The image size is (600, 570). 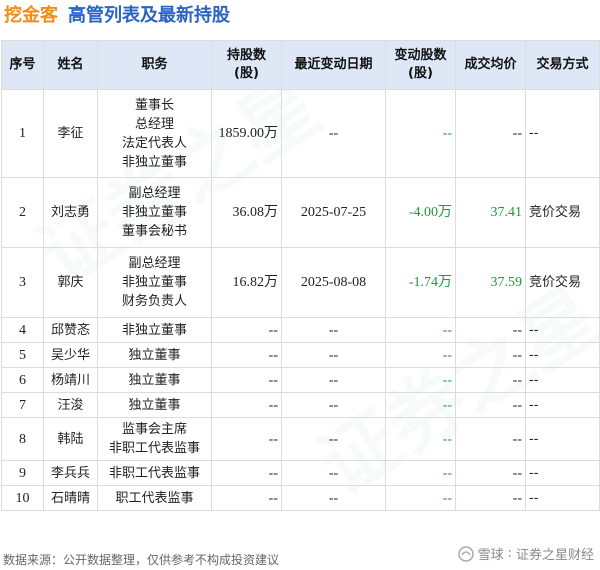 I want to click on cell-position: 非独立董事, so click(x=154, y=330).